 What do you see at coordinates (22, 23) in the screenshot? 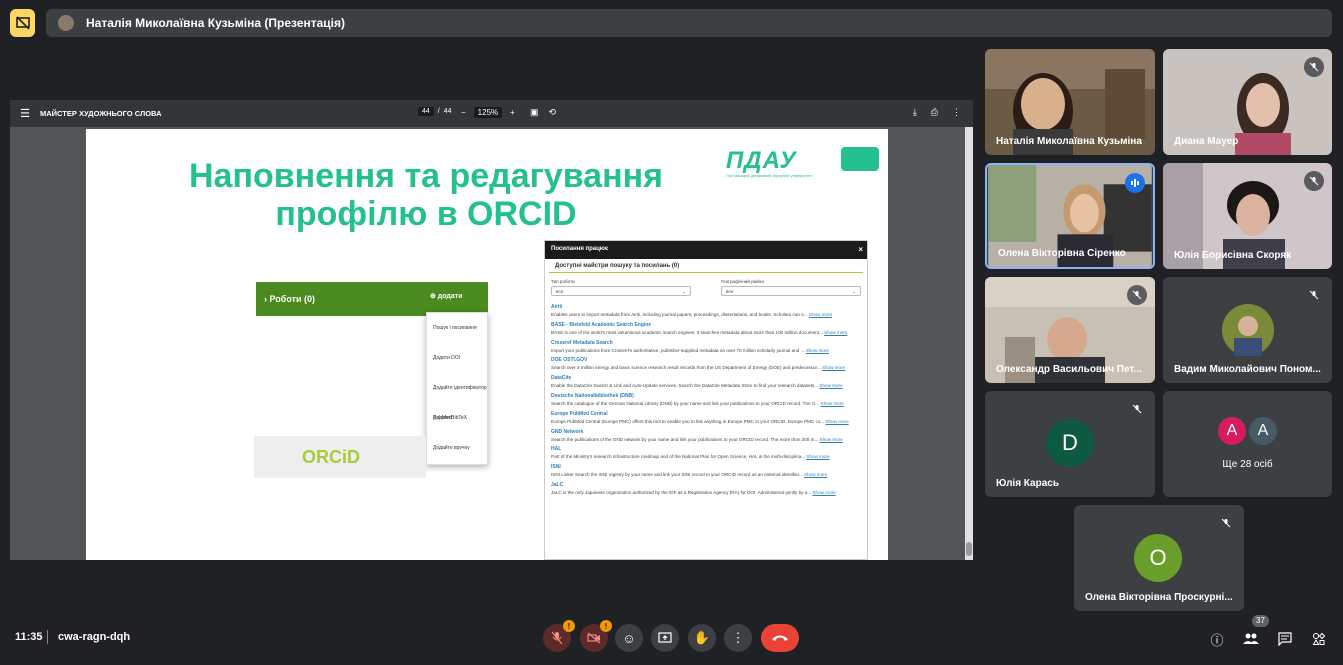
I see `stop-presenting-icon` at bounding box center [22, 23].